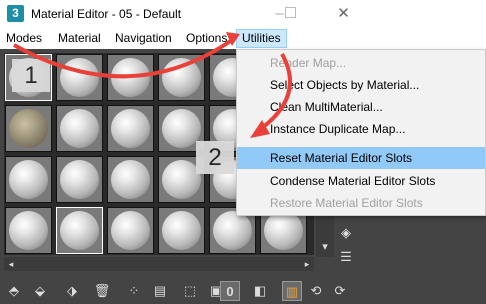 The image size is (486, 304). What do you see at coordinates (343, 14) in the screenshot?
I see `close-button: ✕` at bounding box center [343, 14].